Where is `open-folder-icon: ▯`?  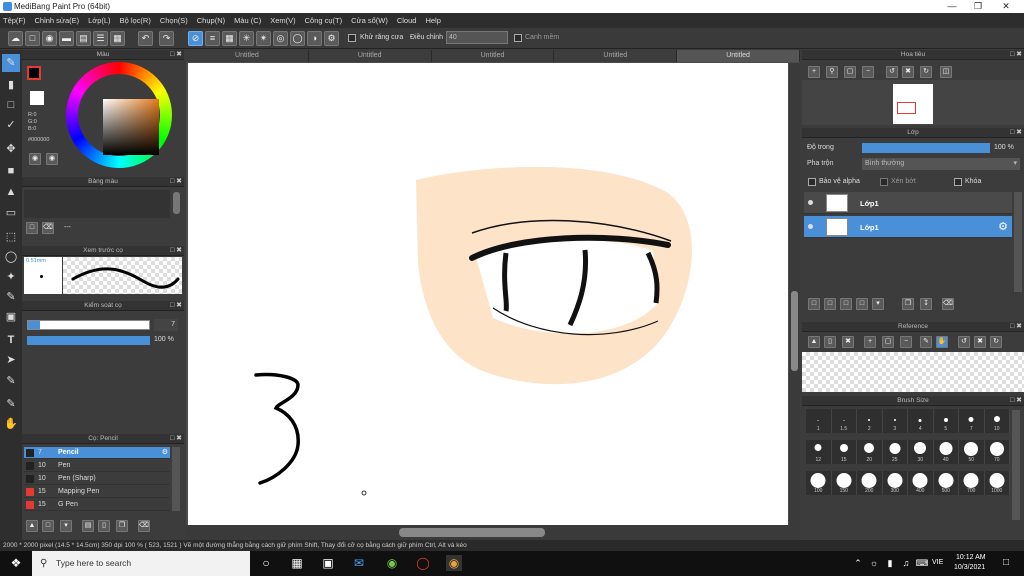 open-folder-icon: ▯ is located at coordinates (830, 342).